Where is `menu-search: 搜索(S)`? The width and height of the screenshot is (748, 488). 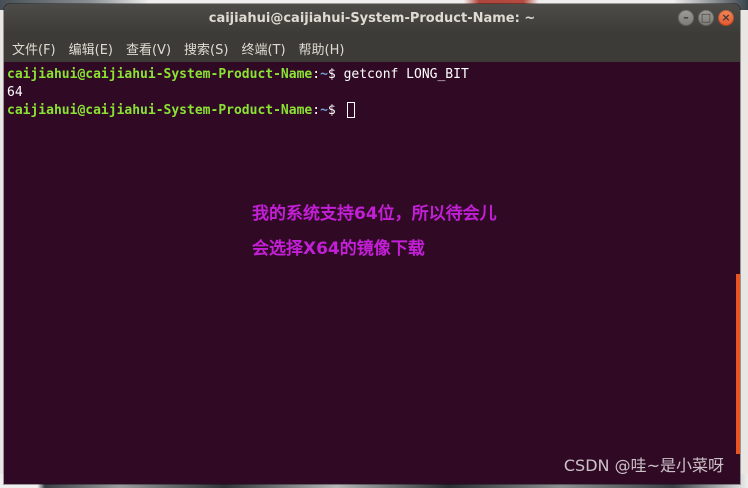
menu-search: 搜索(S) is located at coordinates (206, 48).